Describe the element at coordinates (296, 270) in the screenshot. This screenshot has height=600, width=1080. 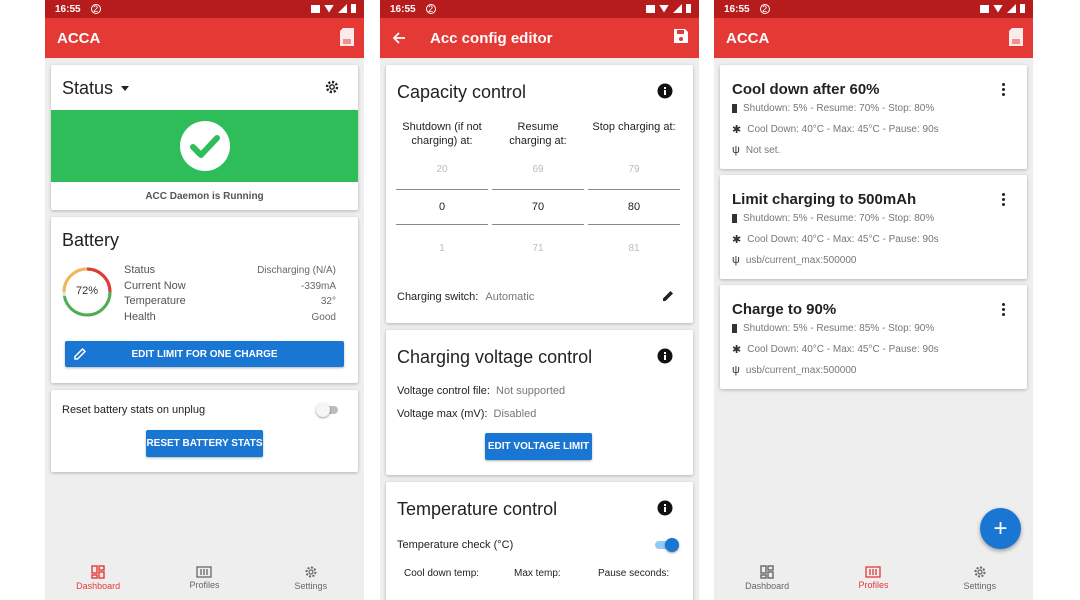
I see `row-value: Discharging (N/A)` at that location.